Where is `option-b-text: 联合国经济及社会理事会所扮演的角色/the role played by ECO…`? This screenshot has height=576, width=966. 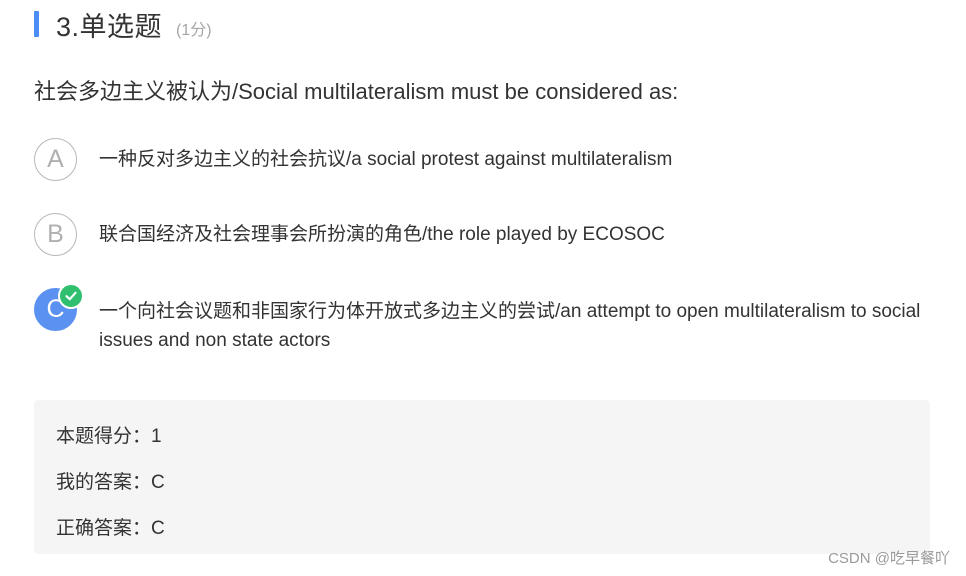
option-b-text: 联合国经济及社会理事会所扮演的角色/the role played by ECO… is located at coordinates (382, 234).